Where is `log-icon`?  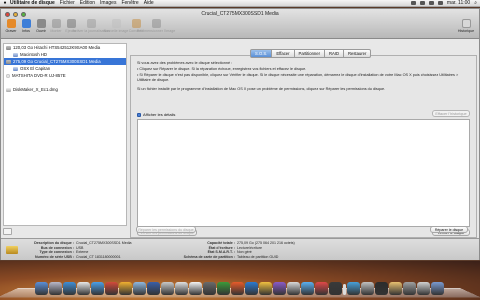
log-icon is located at coordinates (466, 23).